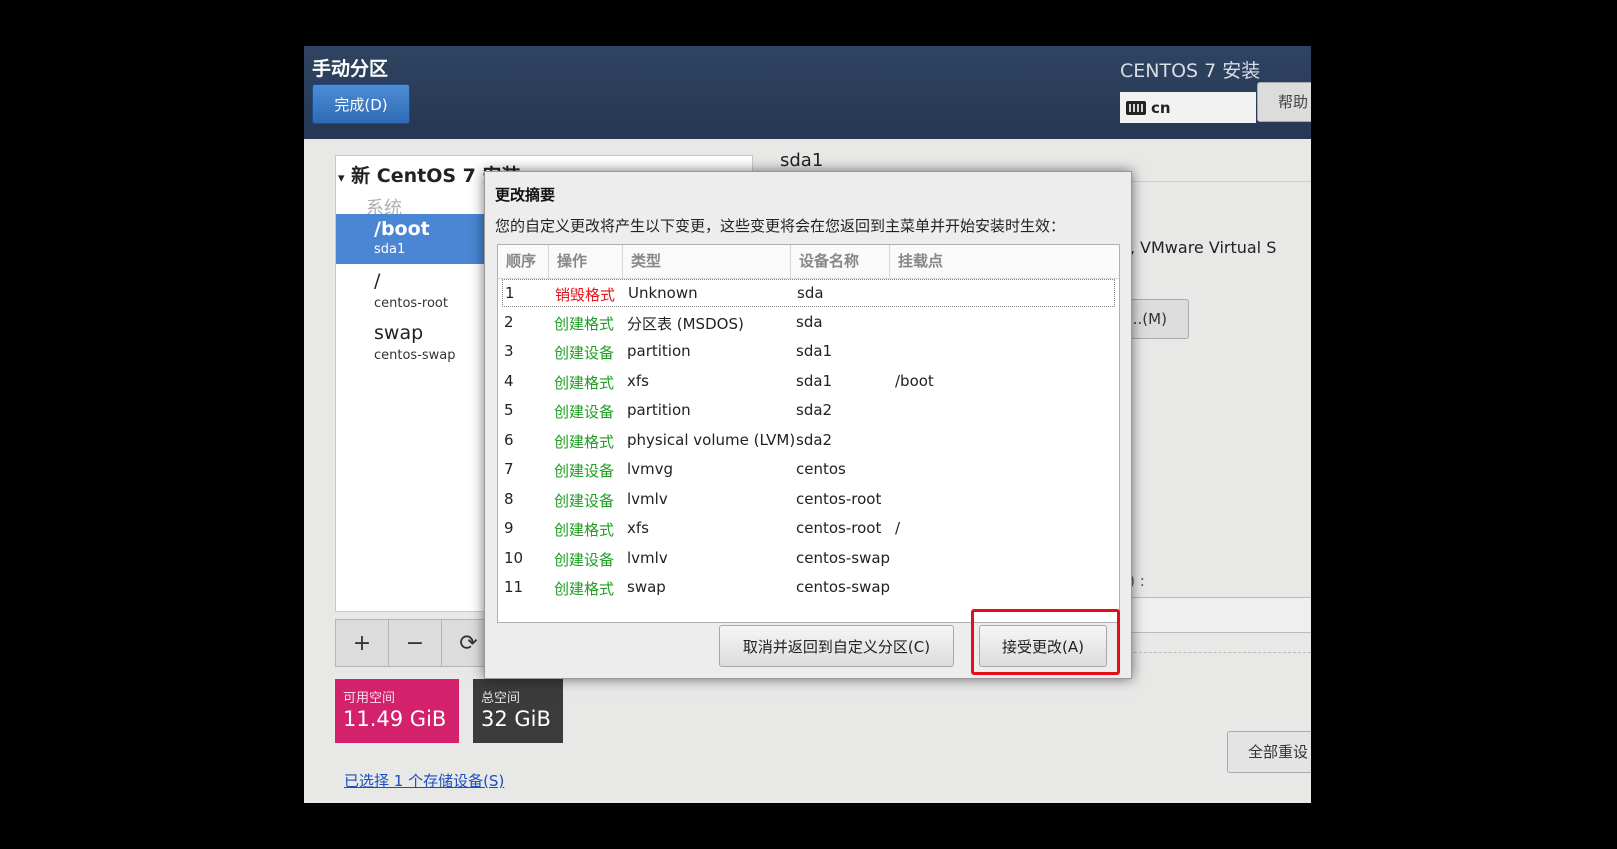 The height and width of the screenshot is (849, 1617). What do you see at coordinates (341, 178) in the screenshot?
I see `expander-arrow-icon: ▾` at bounding box center [341, 178].